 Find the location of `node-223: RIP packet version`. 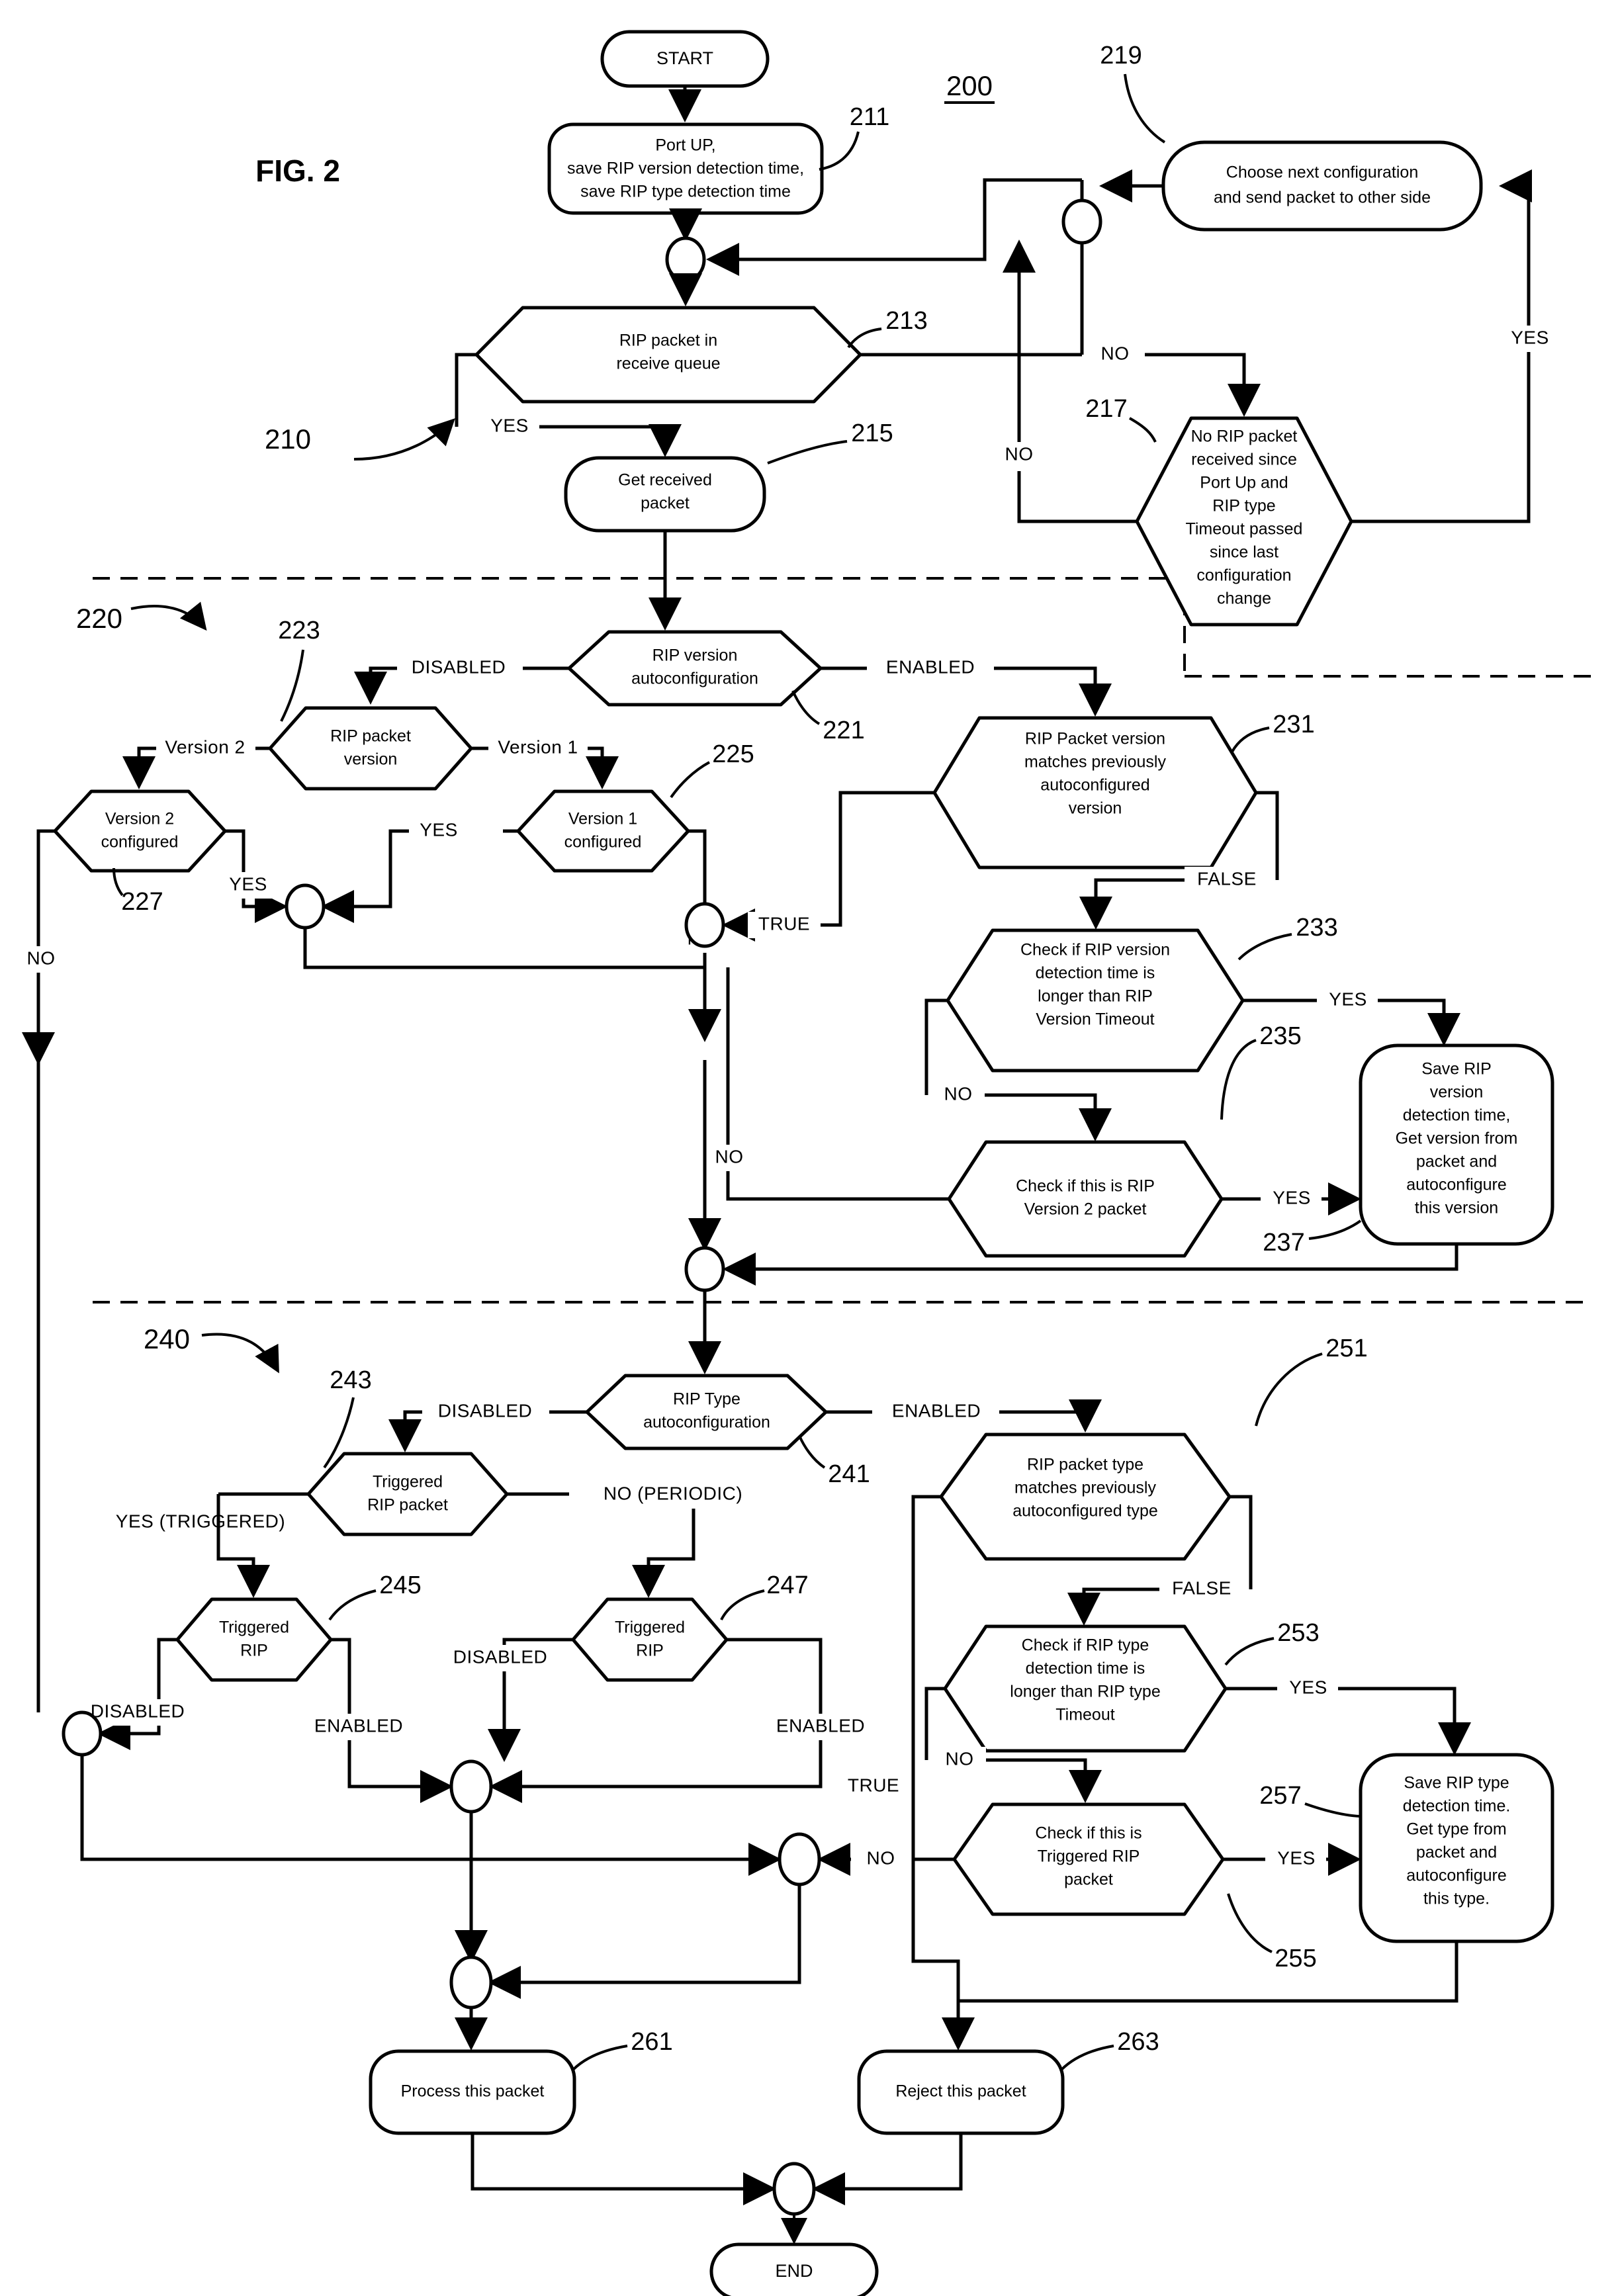

node-223: RIP packet version is located at coordinates (370, 748).